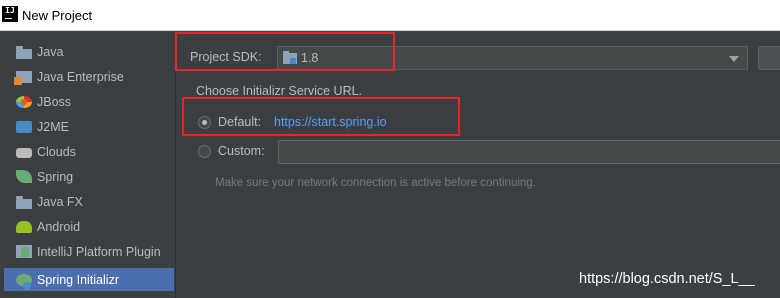 The height and width of the screenshot is (298, 780). What do you see at coordinates (310, 58) in the screenshot?
I see `sdk-value: 1.8` at bounding box center [310, 58].